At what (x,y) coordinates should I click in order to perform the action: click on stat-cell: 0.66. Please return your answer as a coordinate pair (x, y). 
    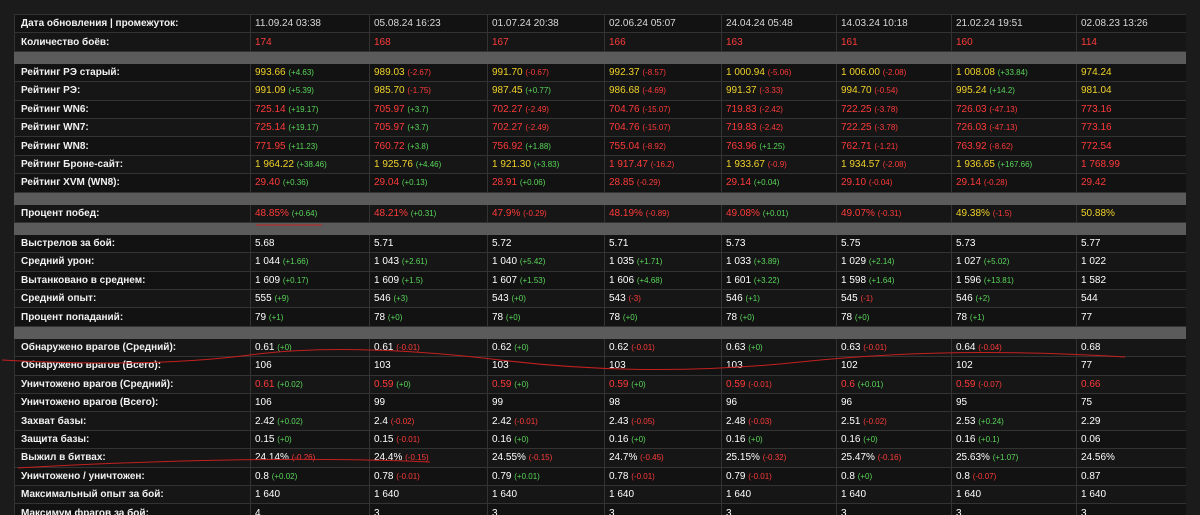
    Looking at the image, I should click on (1131, 384).